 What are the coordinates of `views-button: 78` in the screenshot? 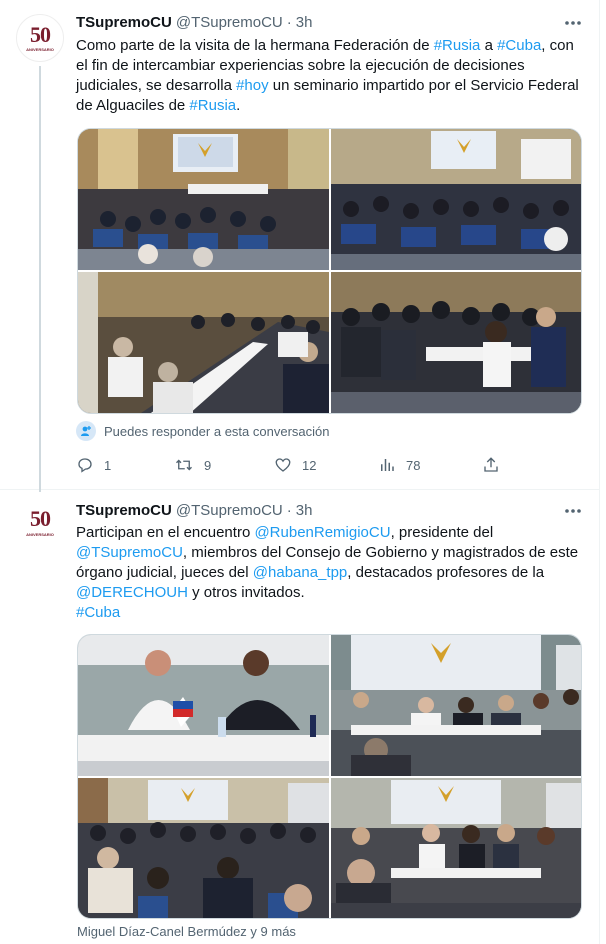 It's located at (399, 465).